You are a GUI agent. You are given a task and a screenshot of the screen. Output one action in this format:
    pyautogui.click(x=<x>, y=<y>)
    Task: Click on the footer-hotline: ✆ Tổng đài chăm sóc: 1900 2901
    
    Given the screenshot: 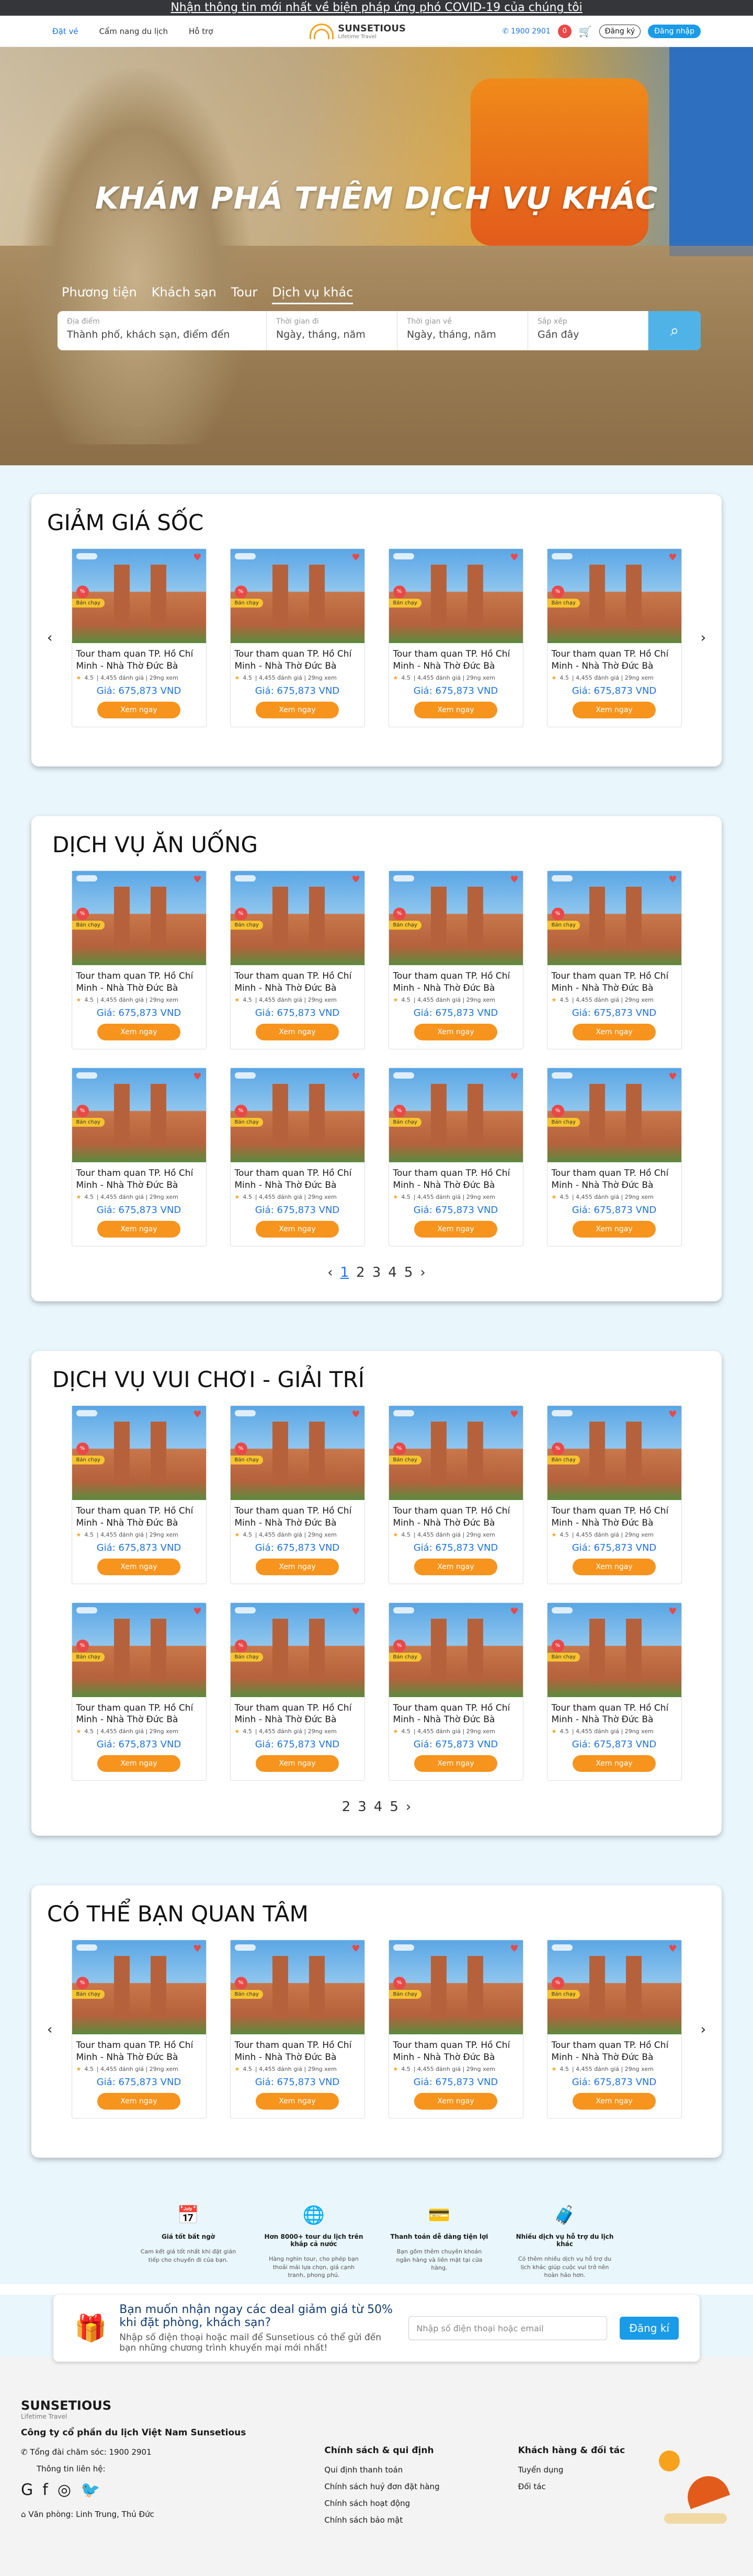 What is the action you would take?
    pyautogui.click(x=134, y=2452)
    